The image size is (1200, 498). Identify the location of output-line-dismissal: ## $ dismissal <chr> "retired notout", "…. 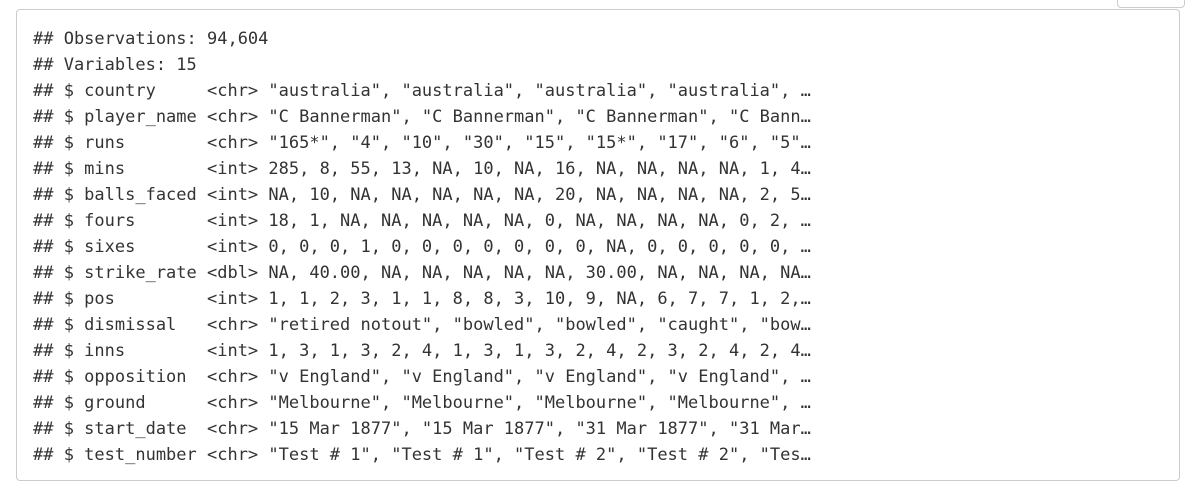
(422, 325).